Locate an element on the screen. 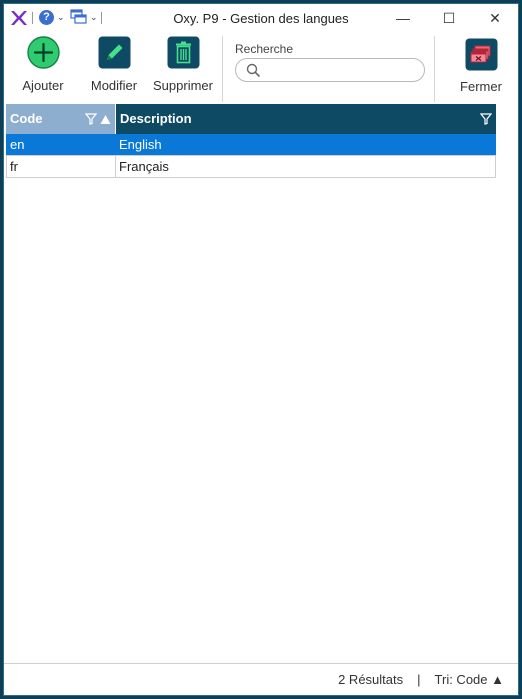 This screenshot has height=699, width=522. status-bar: 2 Résultats | Tri: Code ▲ is located at coordinates (261, 679).